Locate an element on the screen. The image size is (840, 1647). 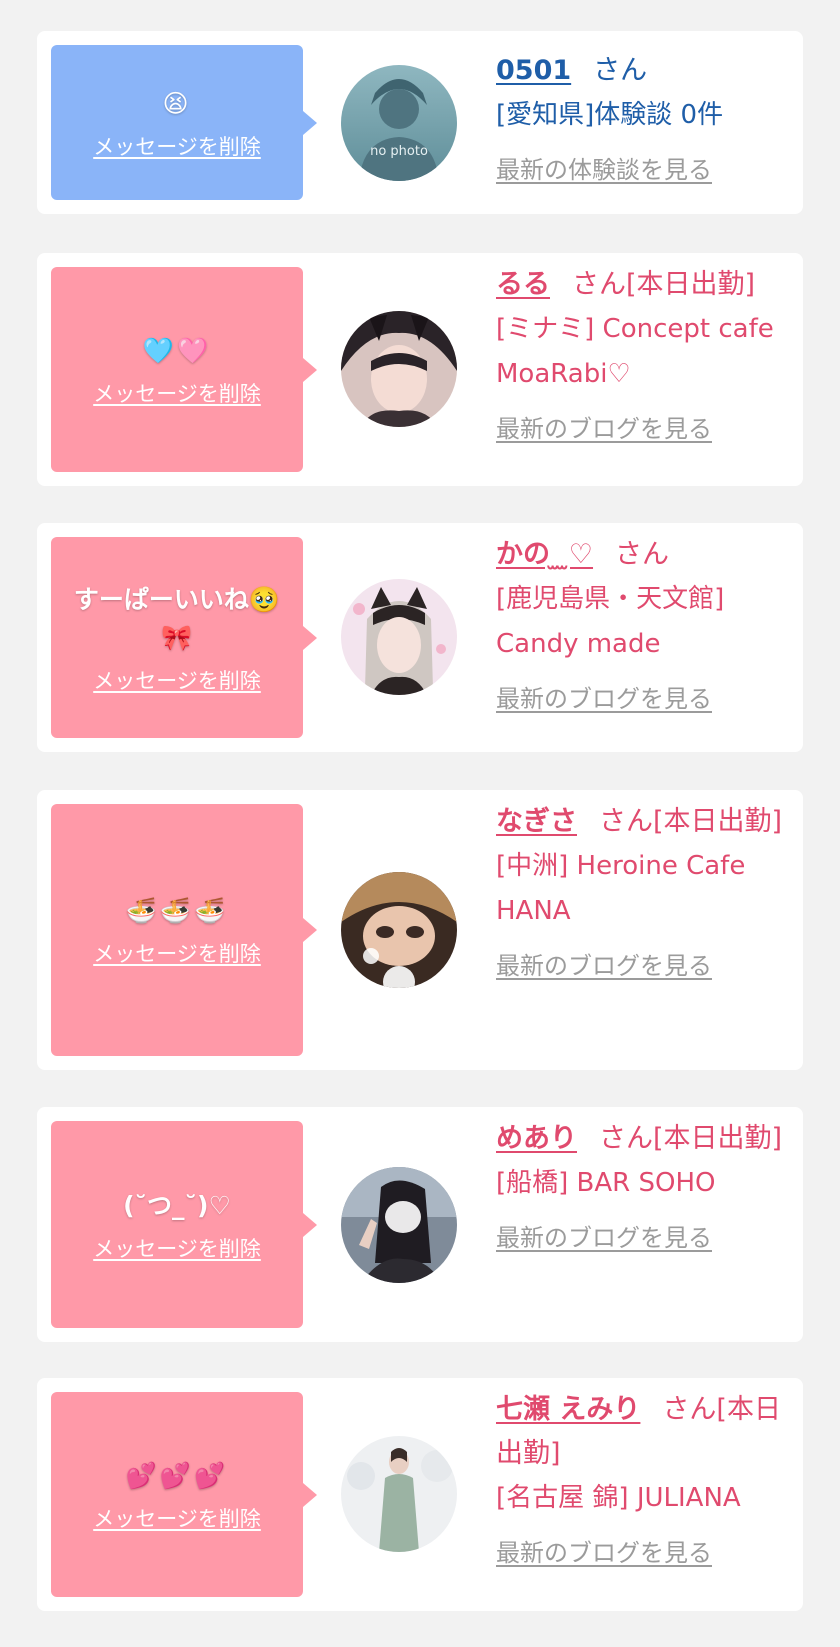
profile-name-link: 七瀬 えみり is located at coordinates (568, 1409).